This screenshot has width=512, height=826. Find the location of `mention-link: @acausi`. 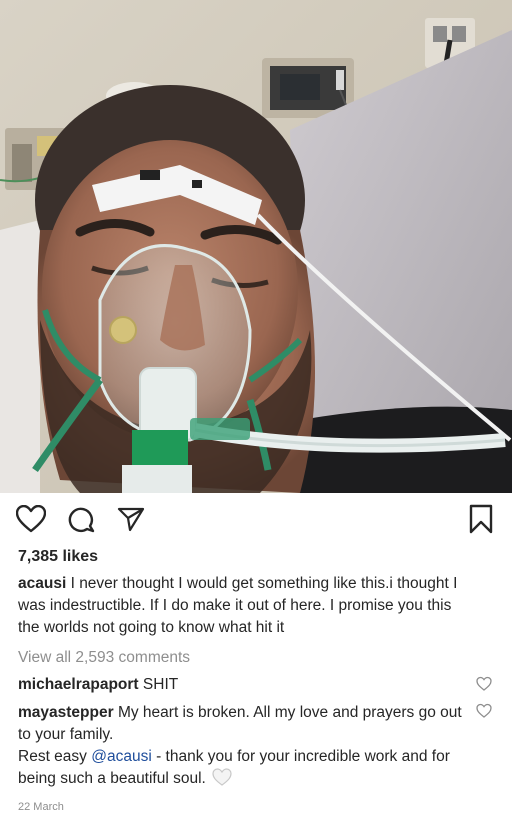

mention-link: @acausi is located at coordinates (121, 756).